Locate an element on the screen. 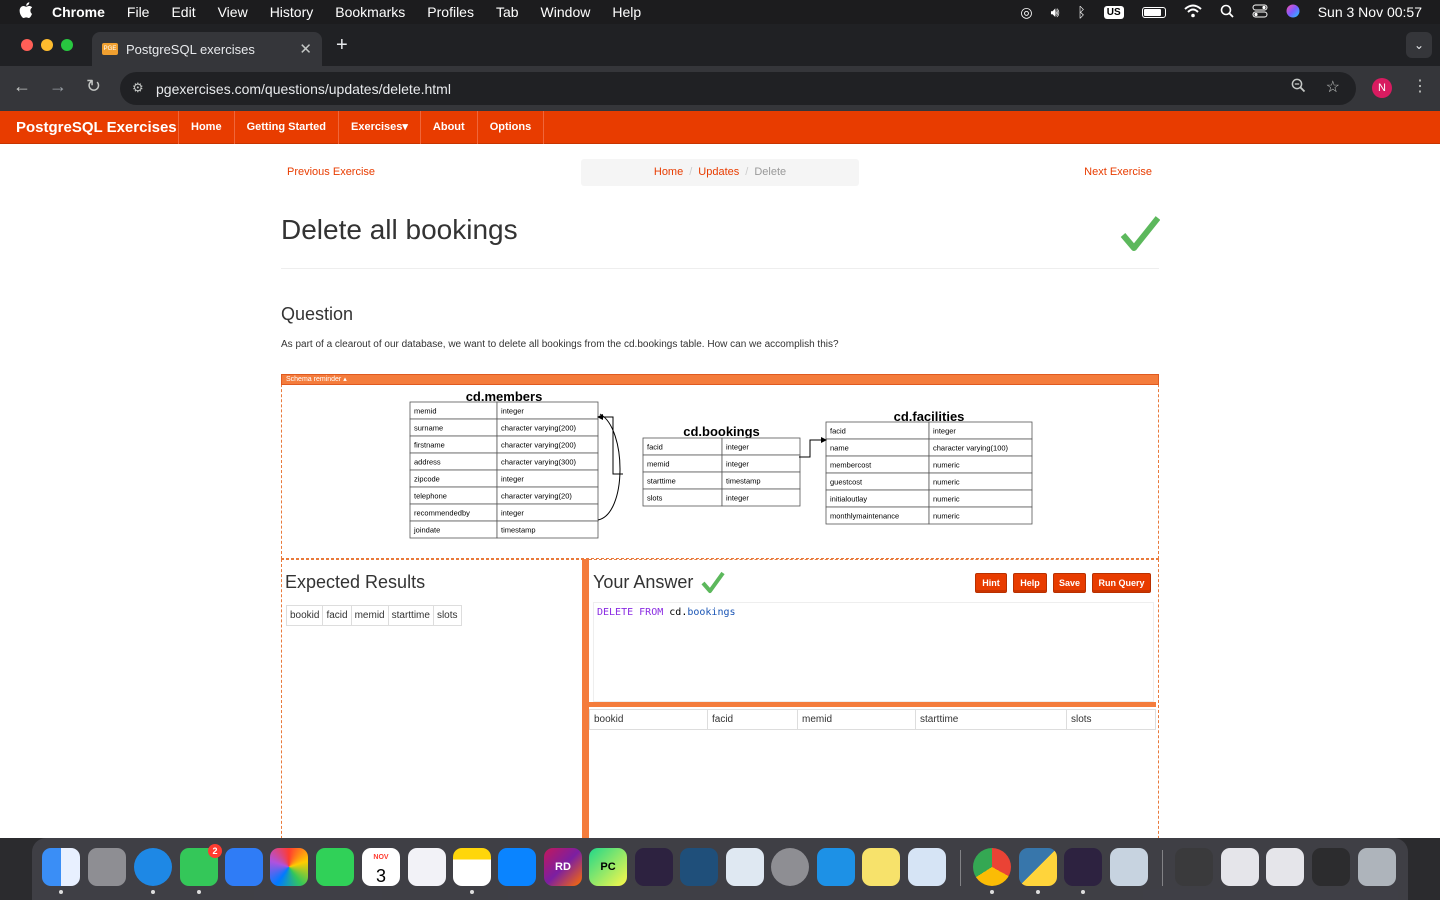  new-tab-icon: + is located at coordinates (342, 45).